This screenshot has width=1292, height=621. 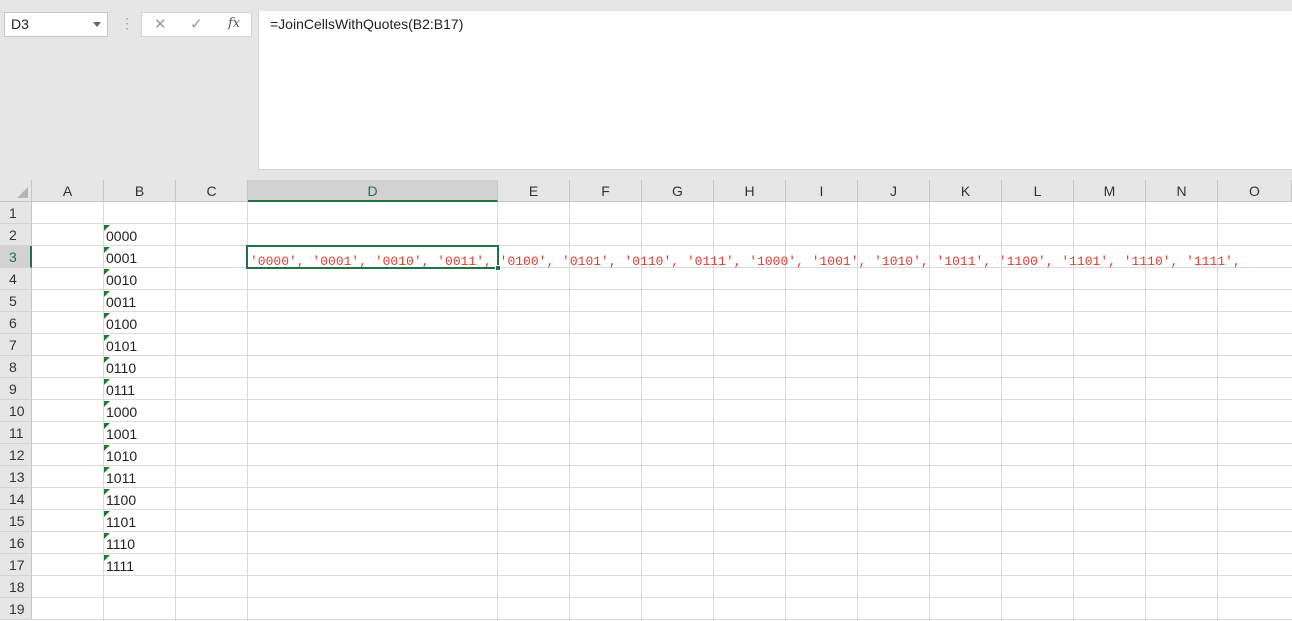 What do you see at coordinates (16, 213) in the screenshot?
I see `row-header-1: 1` at bounding box center [16, 213].